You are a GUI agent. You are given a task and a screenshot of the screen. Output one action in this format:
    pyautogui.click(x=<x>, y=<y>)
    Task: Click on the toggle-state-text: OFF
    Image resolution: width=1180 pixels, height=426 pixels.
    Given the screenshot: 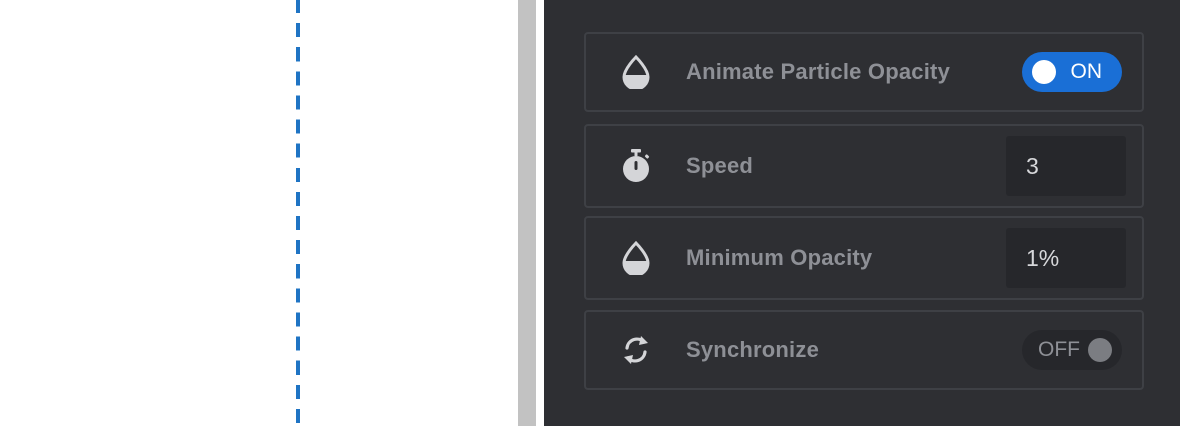 What is the action you would take?
    pyautogui.click(x=1059, y=349)
    